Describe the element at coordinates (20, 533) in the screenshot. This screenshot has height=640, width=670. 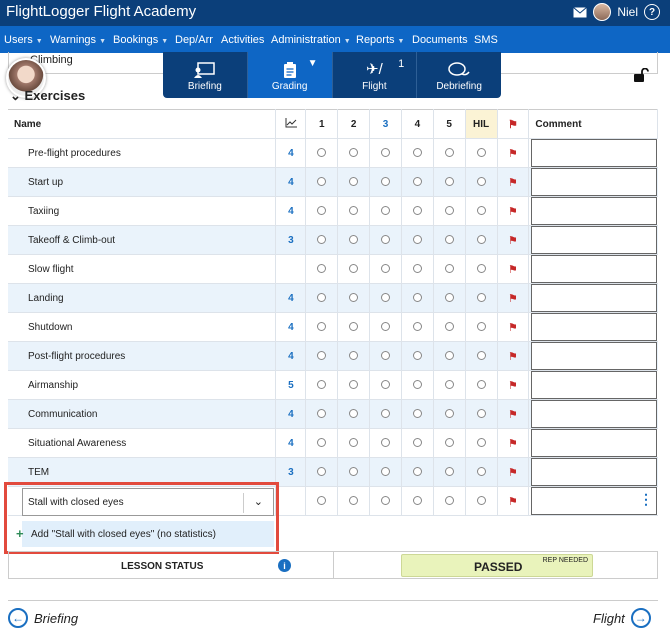
I see `add-exercise-icon: +` at that location.